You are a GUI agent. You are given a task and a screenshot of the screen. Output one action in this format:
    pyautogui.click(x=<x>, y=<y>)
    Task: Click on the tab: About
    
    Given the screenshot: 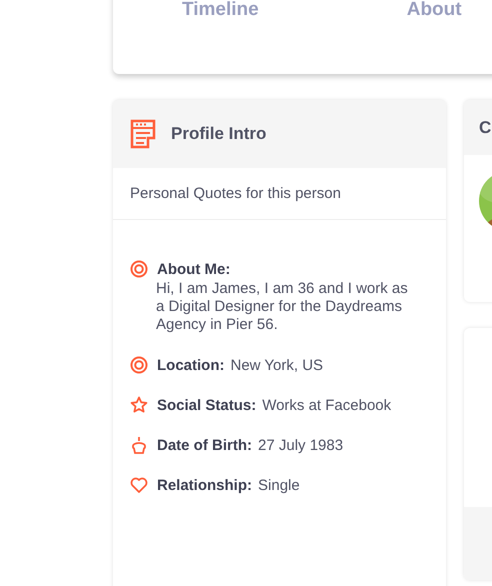 What is the action you would take?
    pyautogui.click(x=434, y=10)
    